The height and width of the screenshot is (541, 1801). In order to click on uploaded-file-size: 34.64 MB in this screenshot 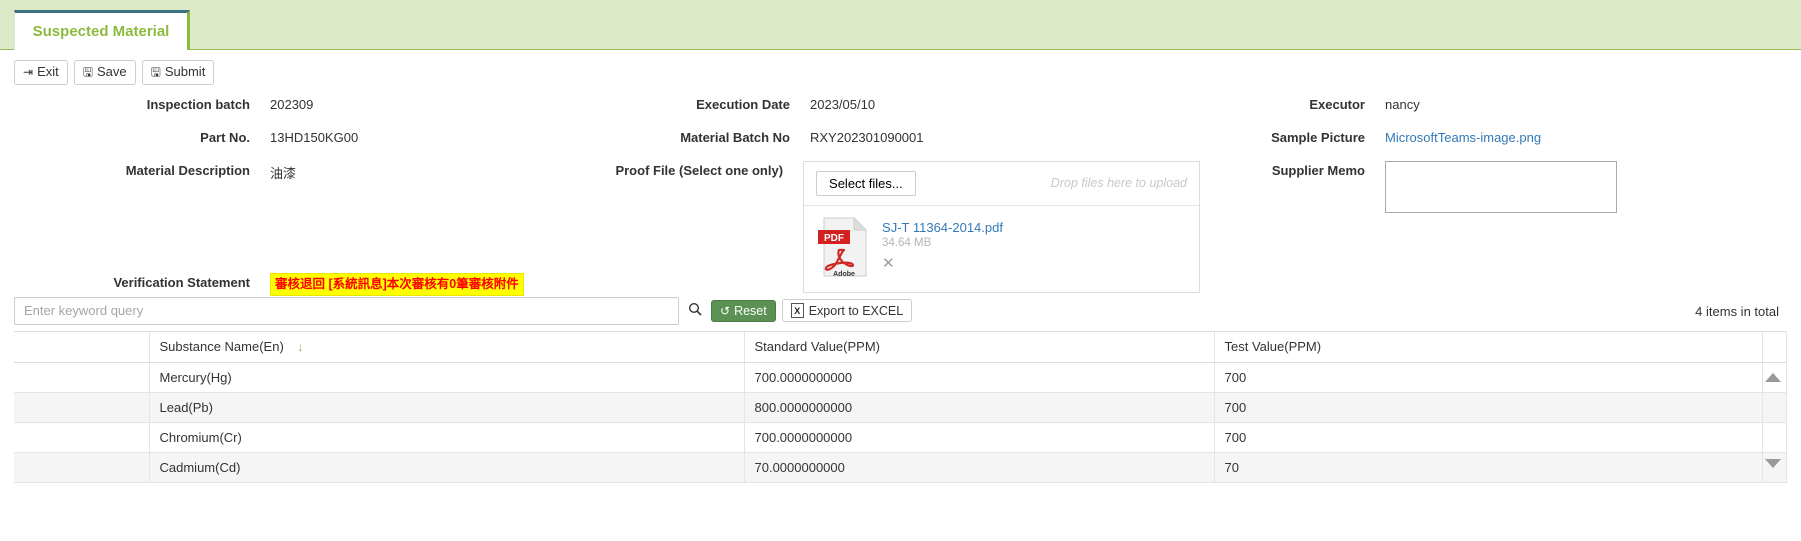, I will do `click(907, 242)`.